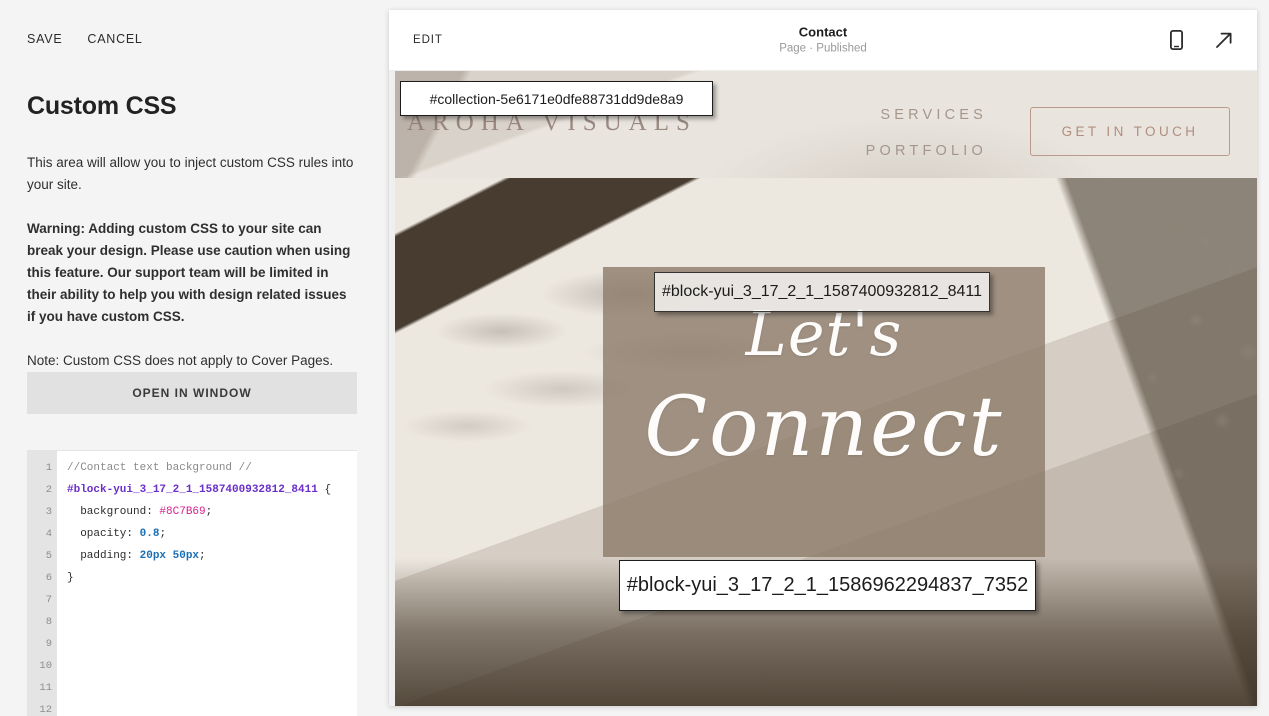 The width and height of the screenshot is (1269, 716). Describe the element at coordinates (199, 490) in the screenshot. I see `code-line: #block-yui_3_17_2_1_1587400932812_8411 {` at that location.